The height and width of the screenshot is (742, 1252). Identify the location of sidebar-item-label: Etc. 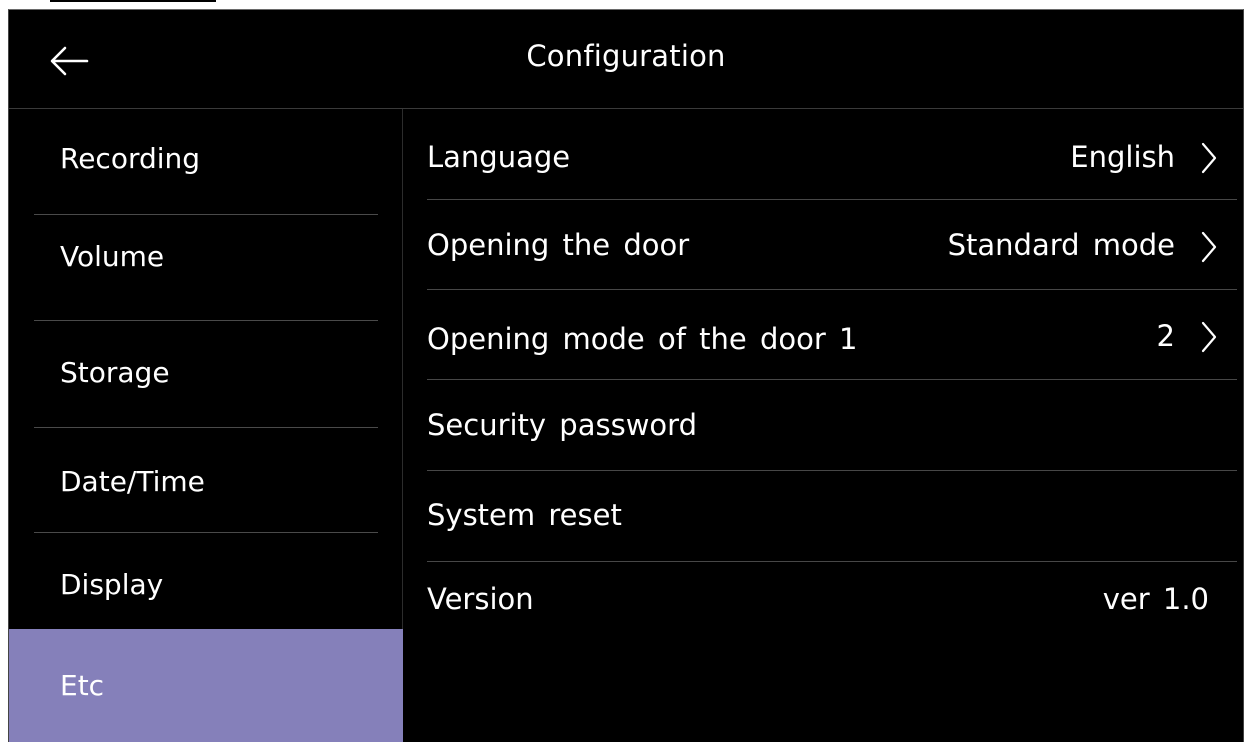
(82, 685).